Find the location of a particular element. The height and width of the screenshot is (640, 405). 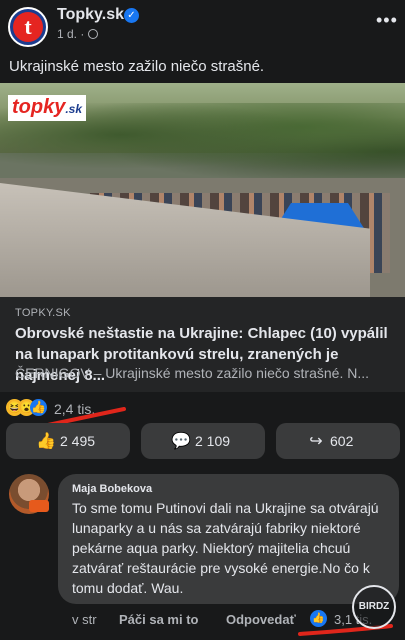

comment-count: 2 109 is located at coordinates (213, 441).